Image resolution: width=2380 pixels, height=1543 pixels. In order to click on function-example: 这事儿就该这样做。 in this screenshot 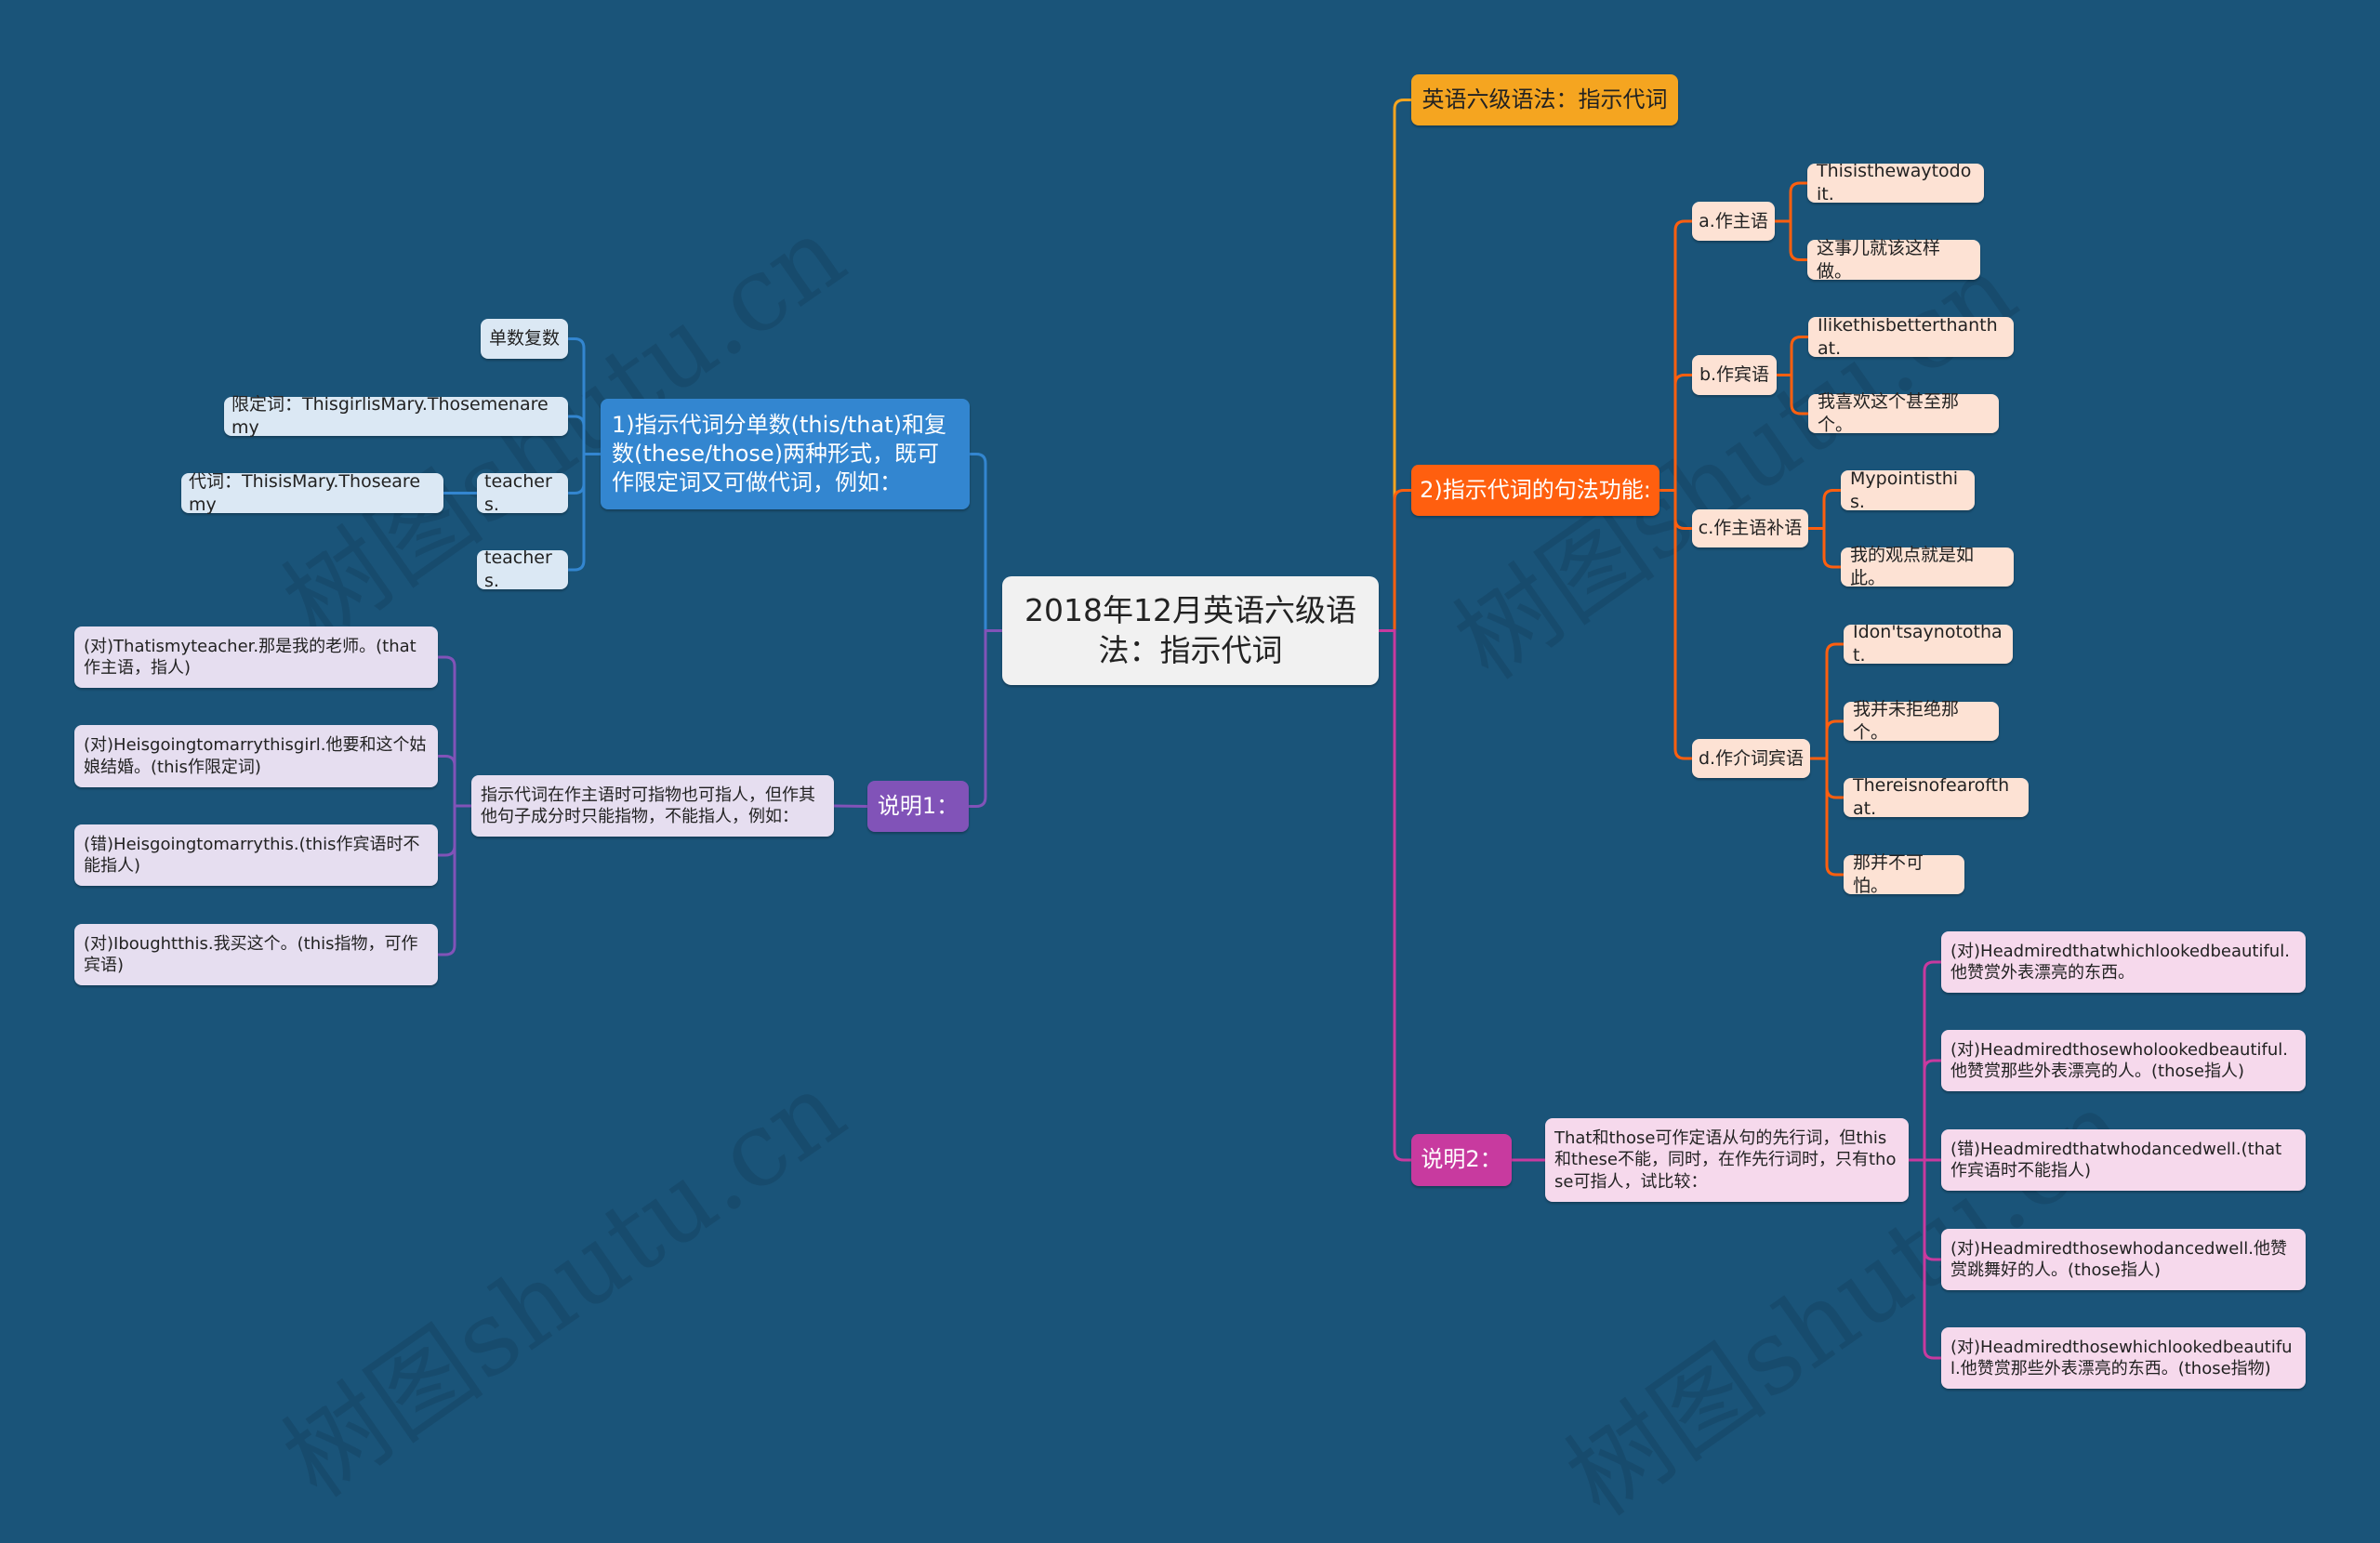, I will do `click(1893, 260)`.